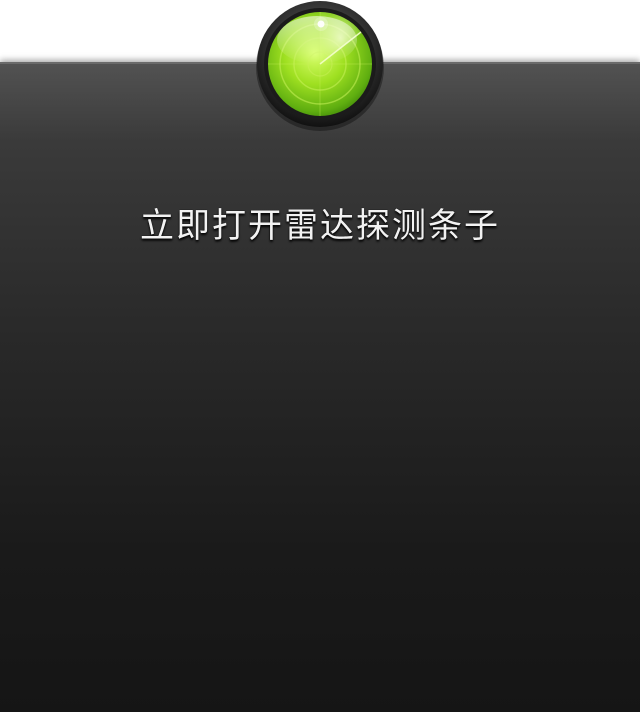  I want to click on radar-icon, so click(320, 66).